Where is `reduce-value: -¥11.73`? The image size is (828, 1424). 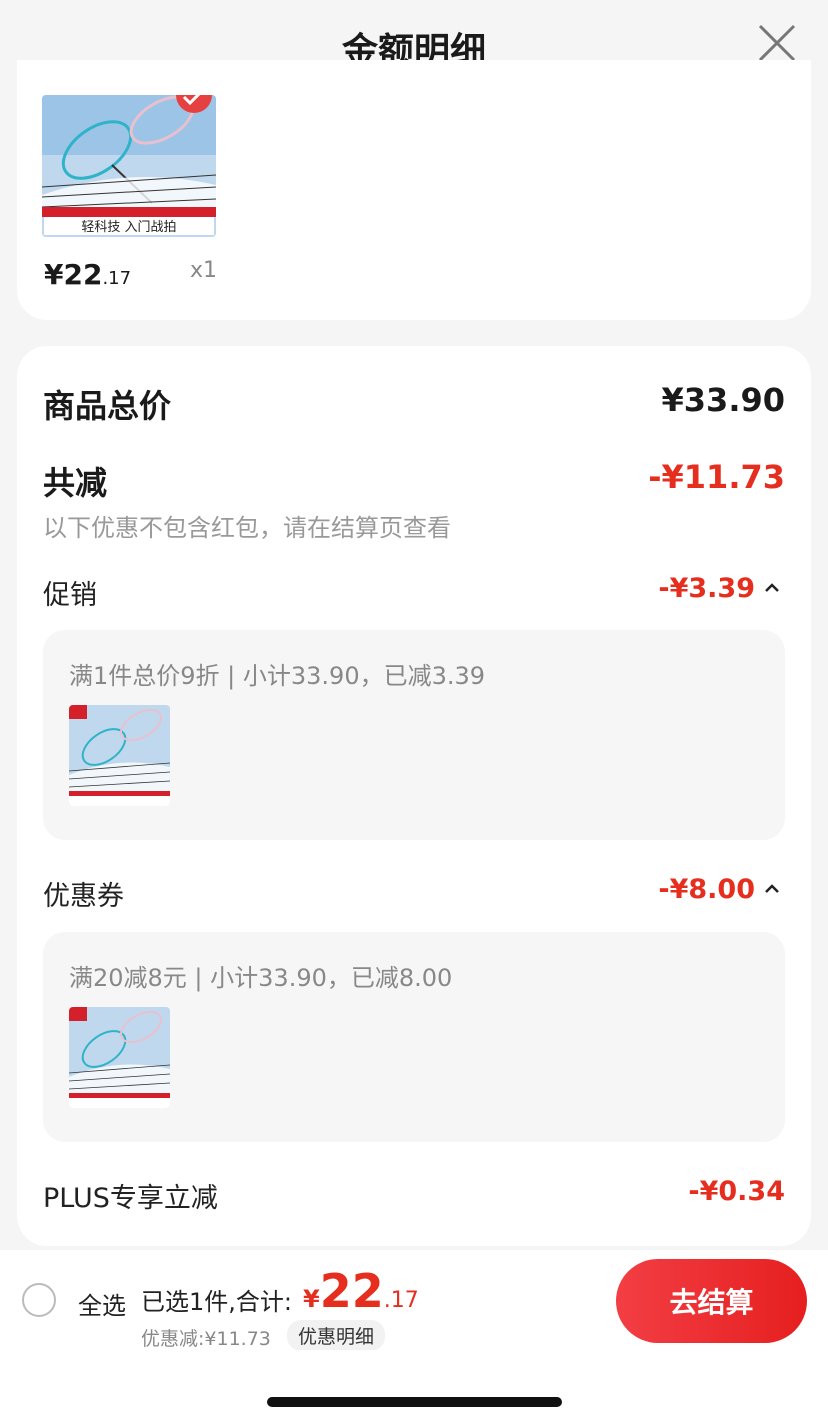 reduce-value: -¥11.73 is located at coordinates (716, 477).